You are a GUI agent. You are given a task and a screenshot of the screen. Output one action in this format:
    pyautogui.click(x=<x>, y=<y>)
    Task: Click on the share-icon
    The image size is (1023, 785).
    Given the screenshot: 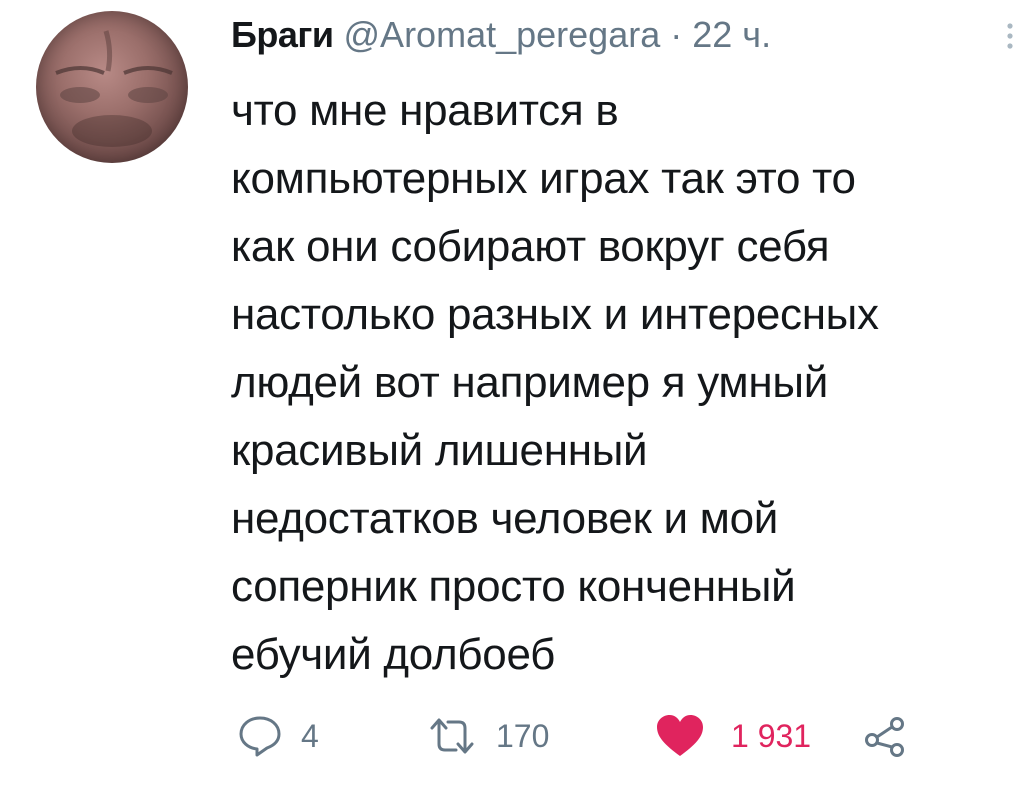 What is the action you would take?
    pyautogui.click(x=884, y=737)
    